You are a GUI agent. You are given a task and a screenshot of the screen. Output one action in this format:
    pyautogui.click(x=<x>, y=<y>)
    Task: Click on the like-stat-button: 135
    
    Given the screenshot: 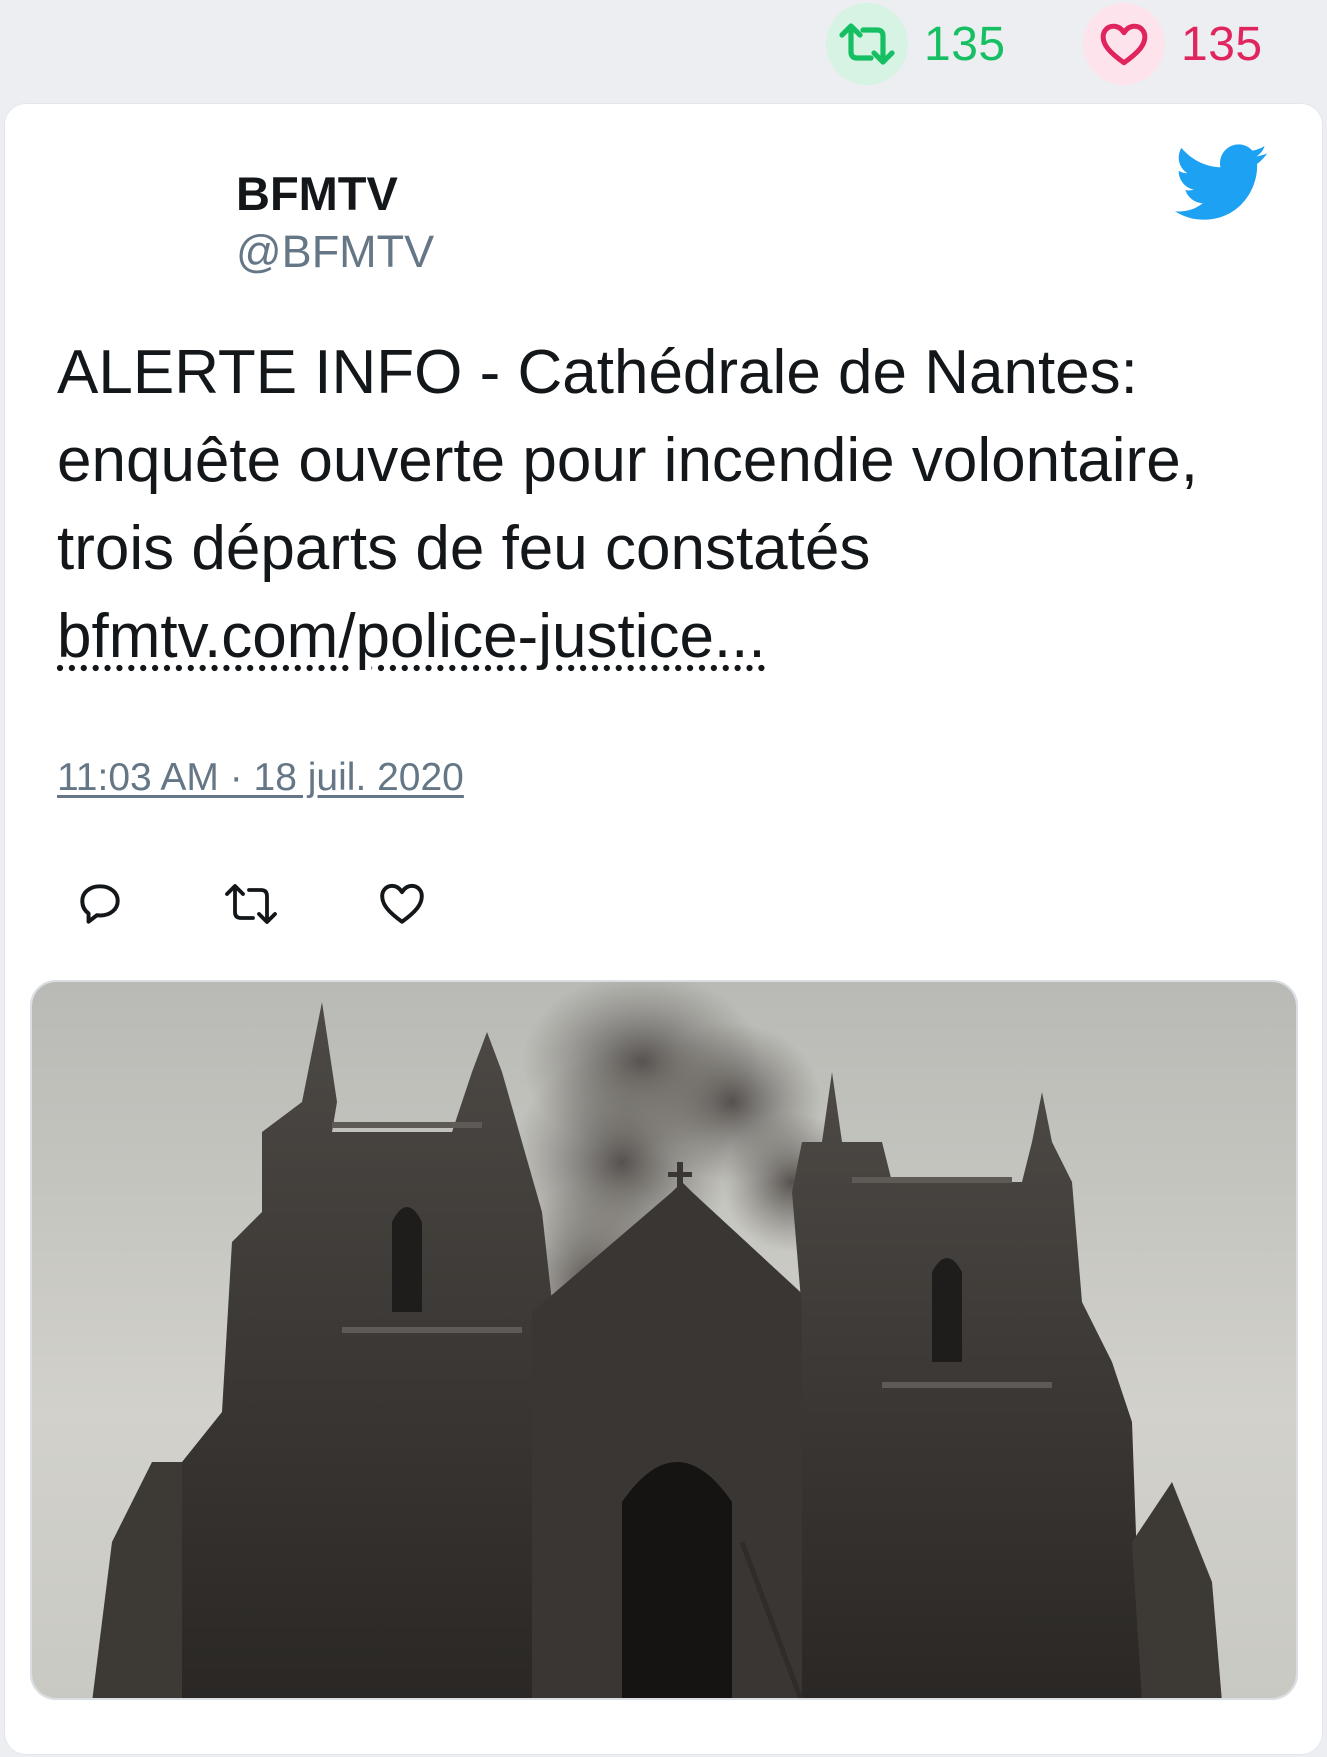 What is the action you would take?
    pyautogui.click(x=1173, y=44)
    